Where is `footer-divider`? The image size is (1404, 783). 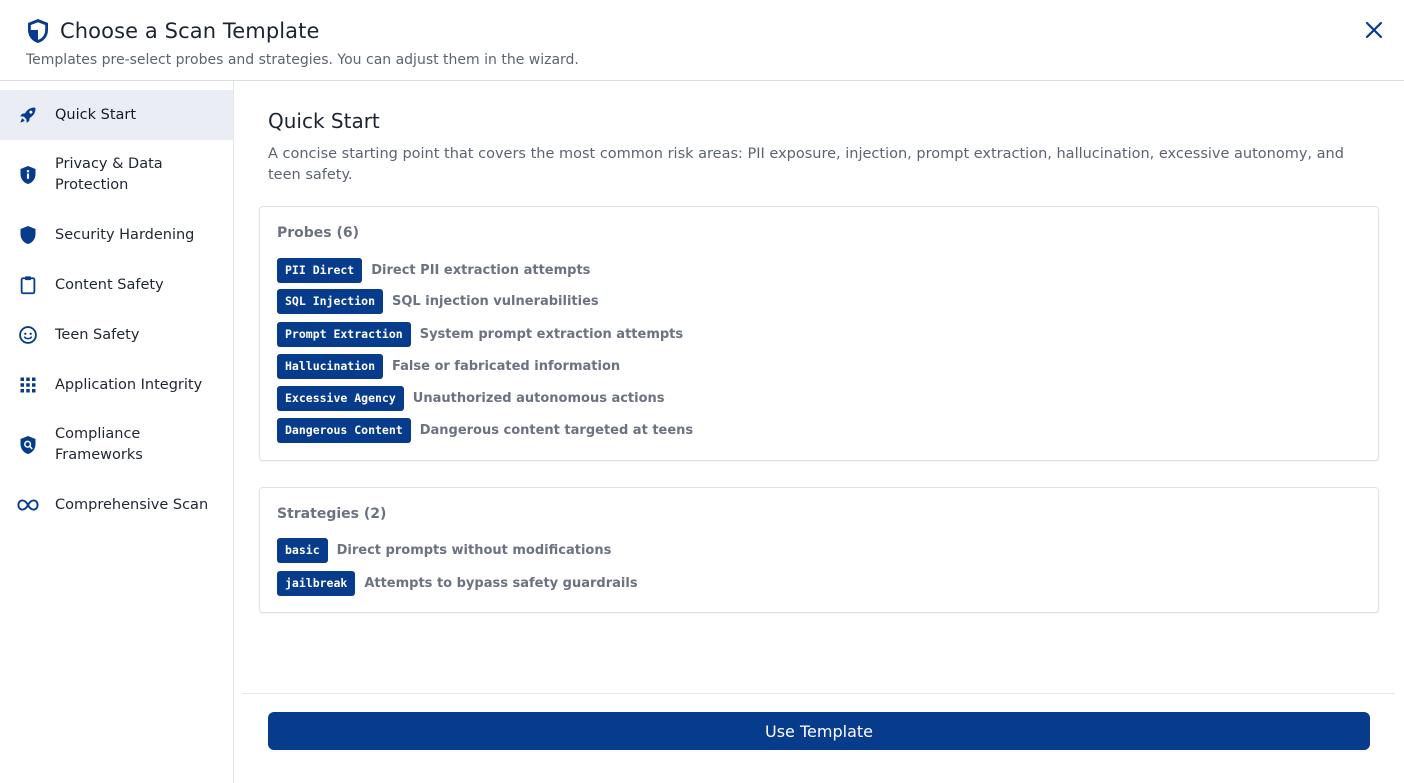 footer-divider is located at coordinates (818, 693).